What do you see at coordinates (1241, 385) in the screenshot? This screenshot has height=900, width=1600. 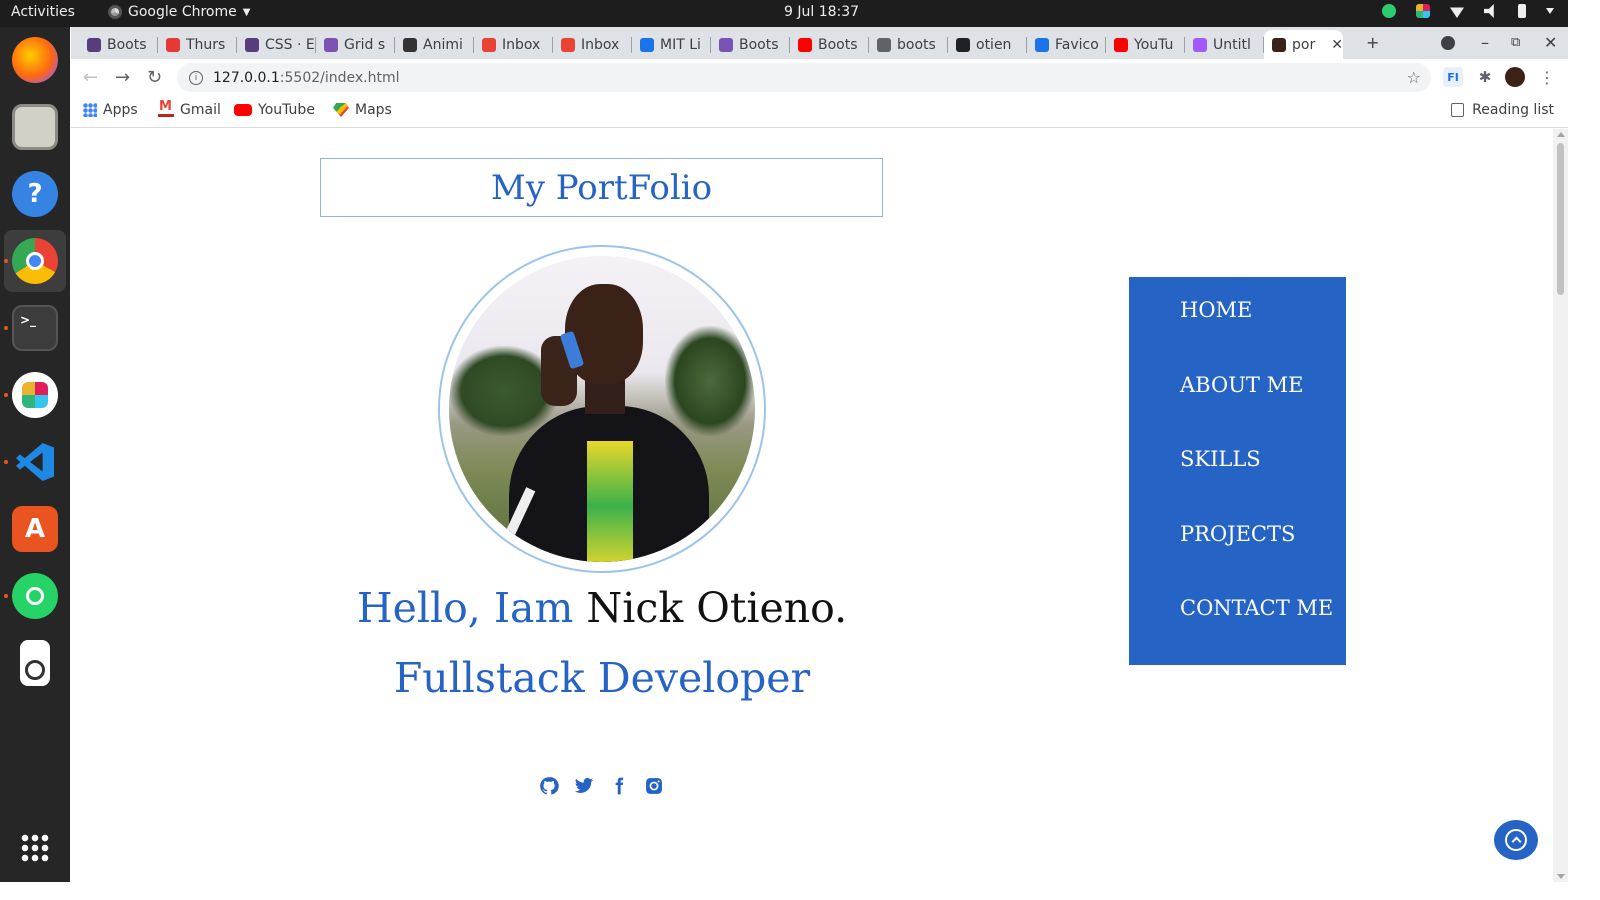 I see `nav-about-me: ABOUT ME` at bounding box center [1241, 385].